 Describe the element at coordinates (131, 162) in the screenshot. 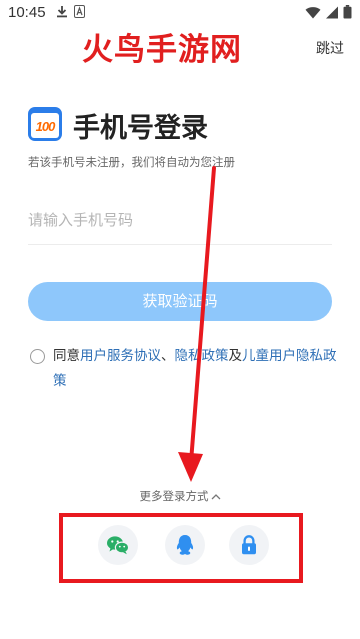

I see `page-subtitle: 若该手机号未注册，我们将自动为您注册` at that location.